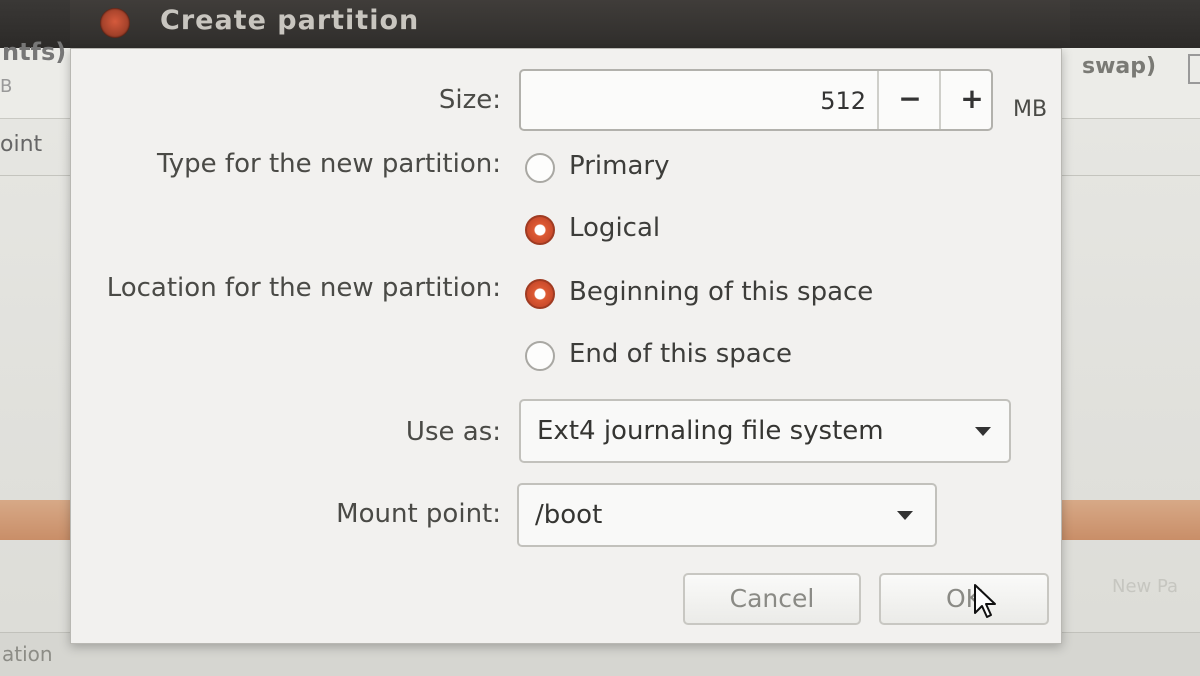  I want to click on mount-point-value: /boot, so click(568, 515).